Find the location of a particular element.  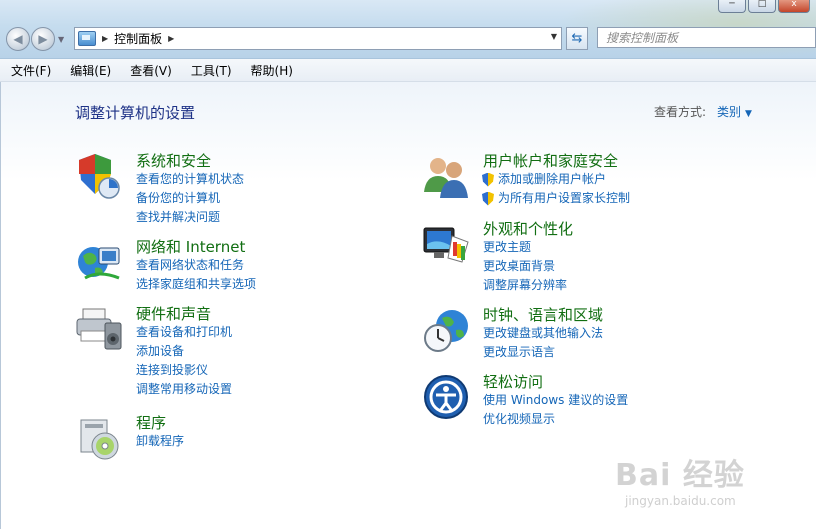

category-title: 用户帐户和家庭安全 is located at coordinates (556, 161).